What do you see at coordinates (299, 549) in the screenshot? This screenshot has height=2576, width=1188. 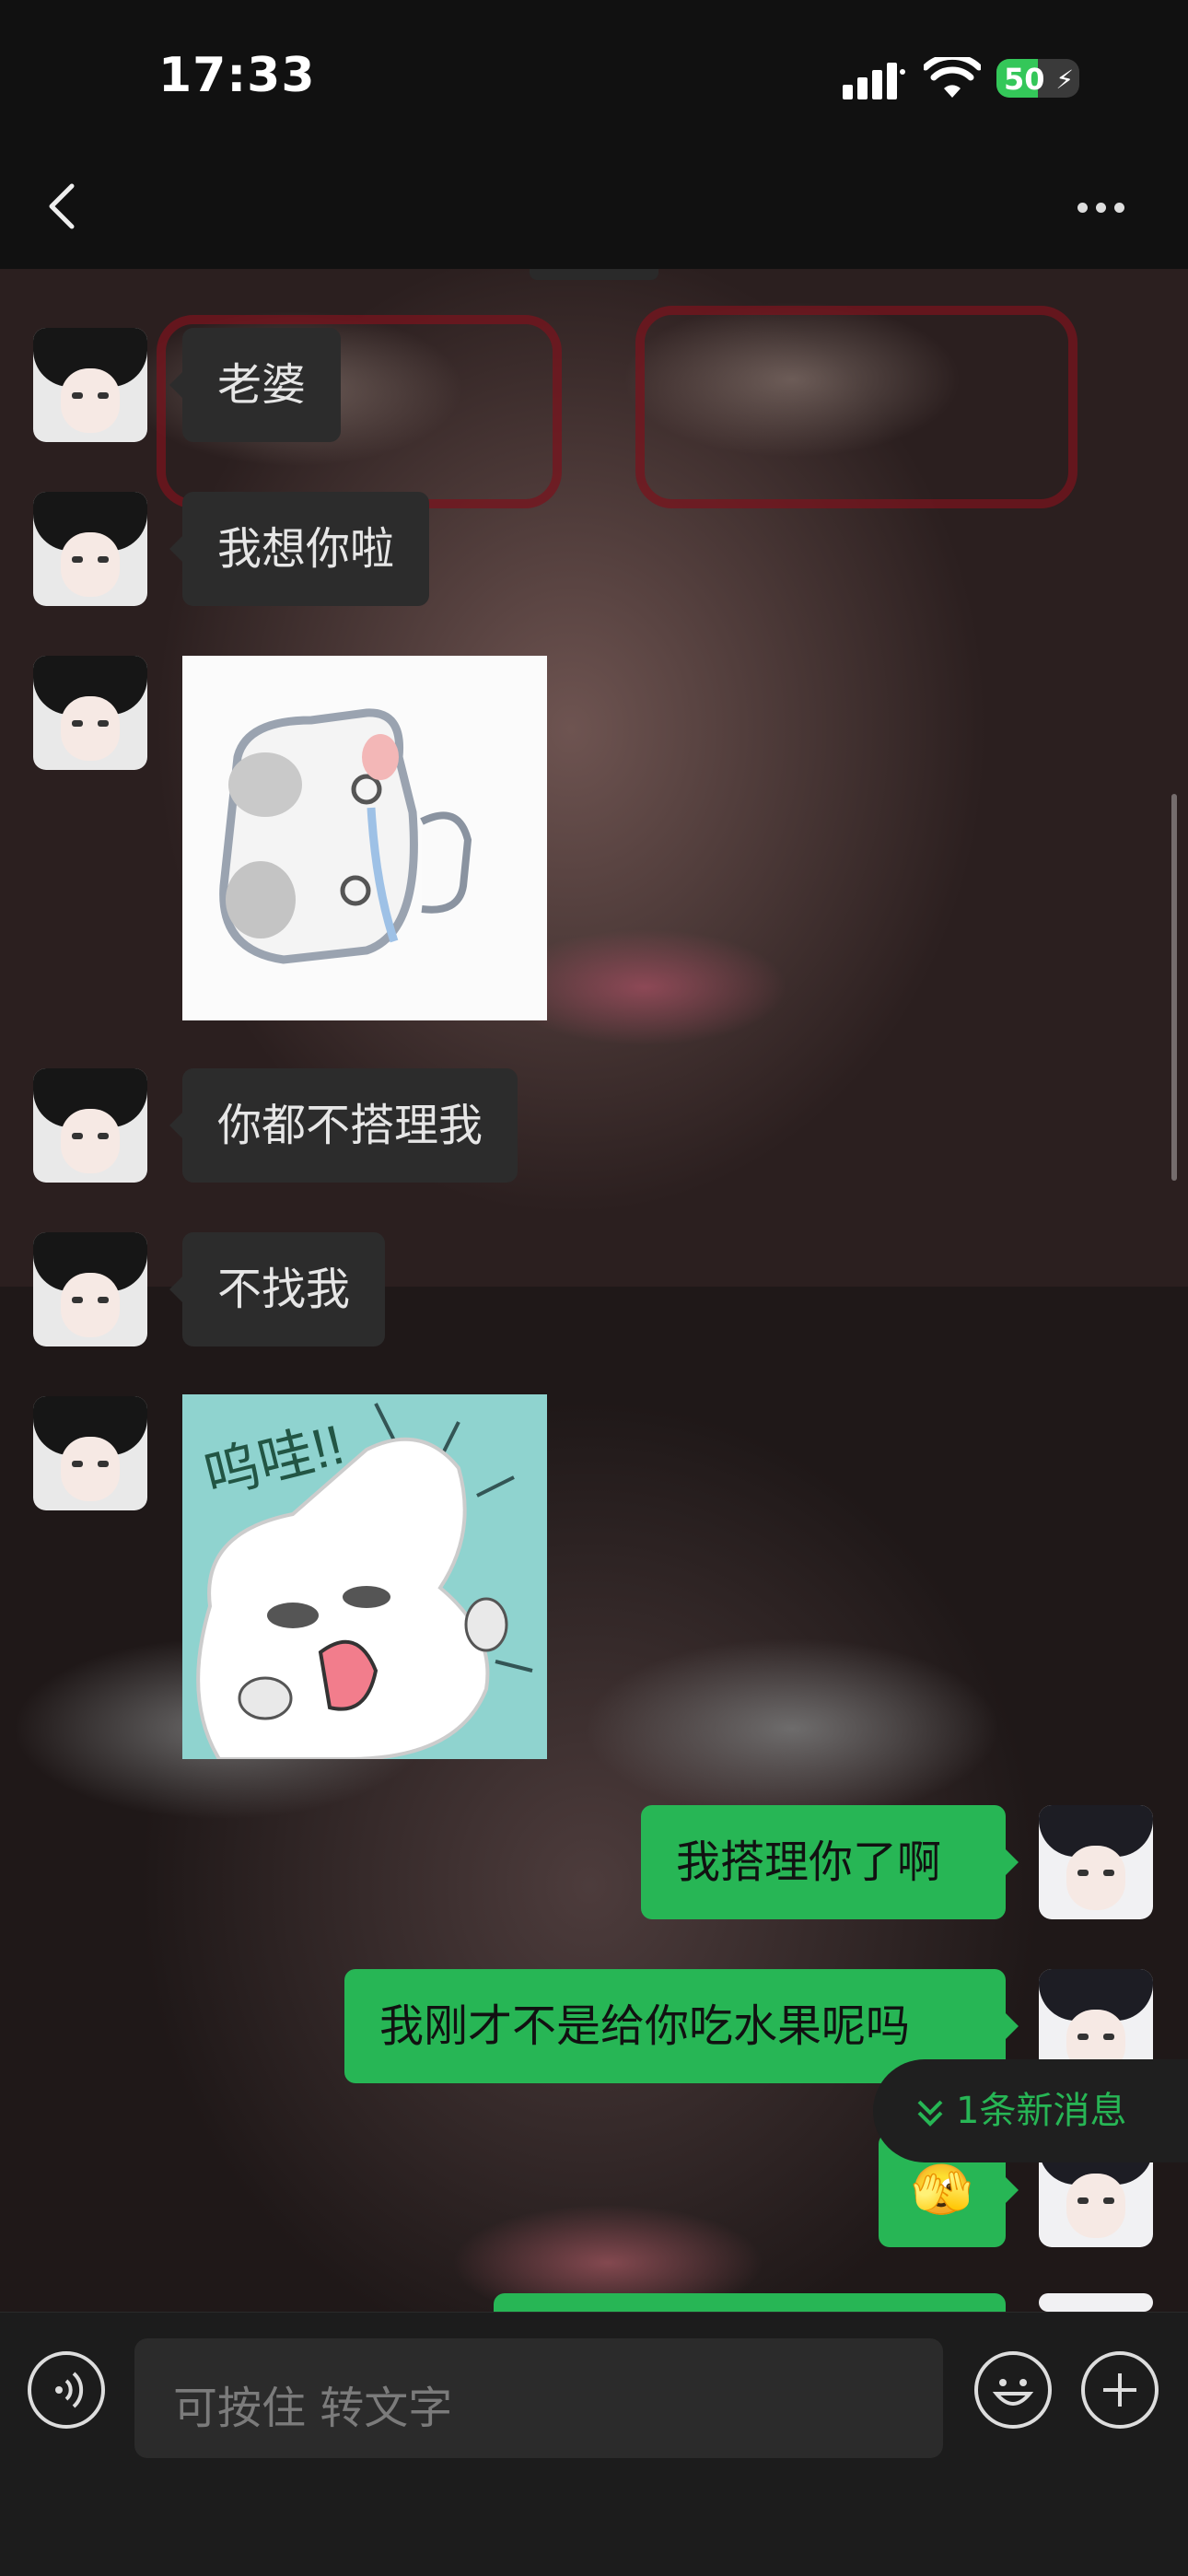 I see `incoming-message-bubble: 我想你啦` at bounding box center [299, 549].